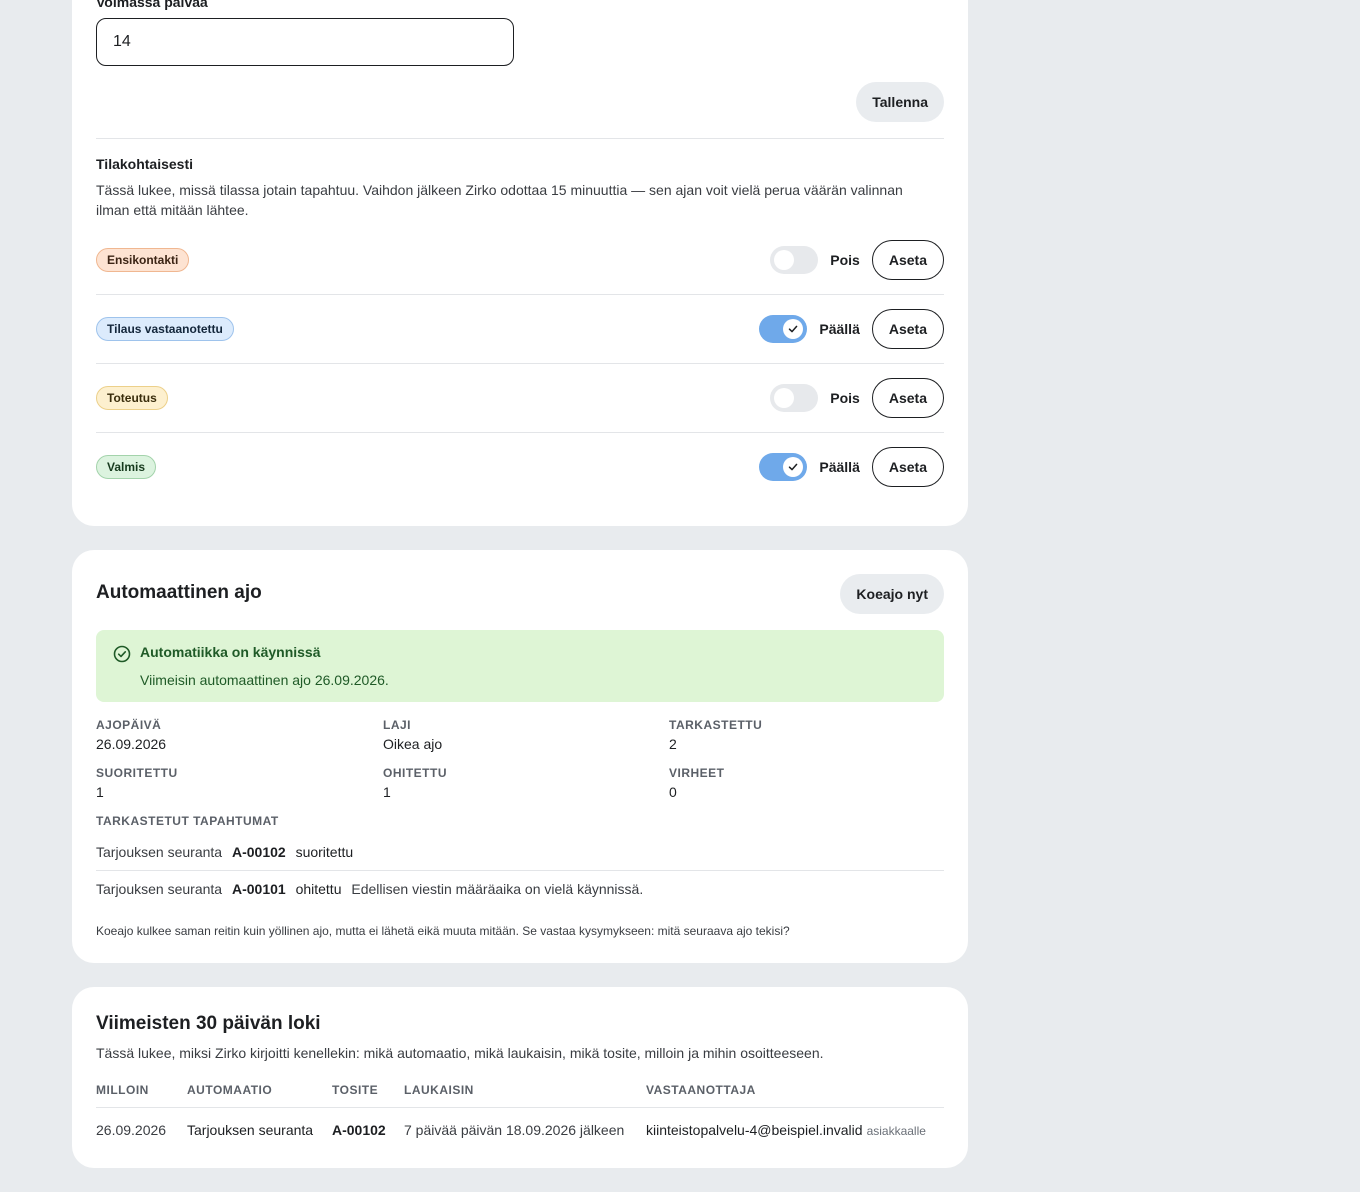  I want to click on stat-key: TARKASTETTU, so click(716, 725).